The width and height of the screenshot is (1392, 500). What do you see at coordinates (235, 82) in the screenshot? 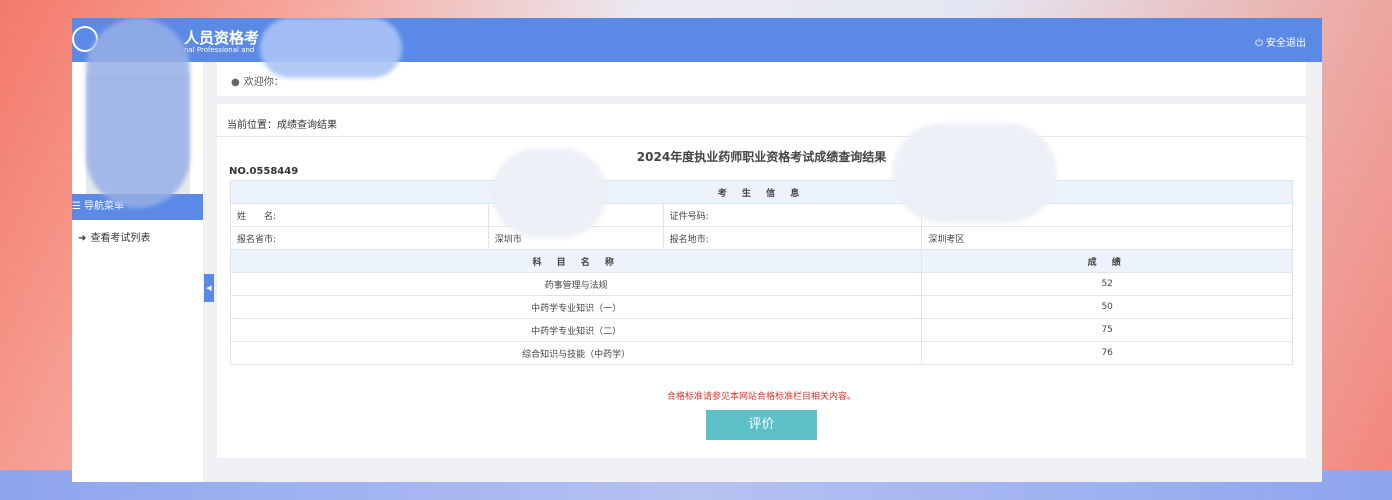
I see `user-icon: ●` at bounding box center [235, 82].